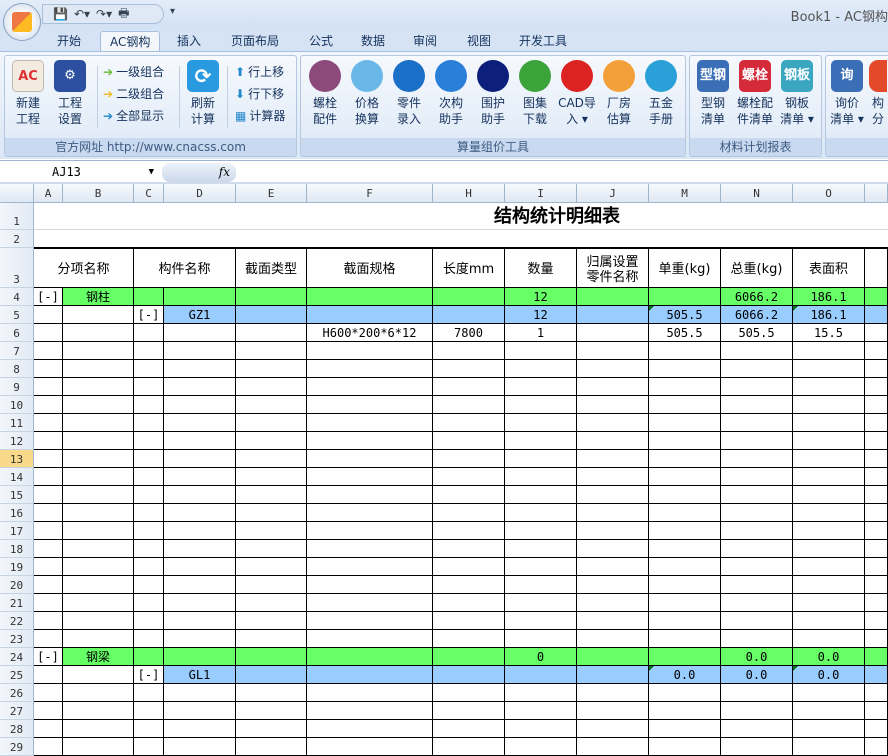 The width and height of the screenshot is (888, 756). What do you see at coordinates (685, 387) in the screenshot?
I see `cell-M9` at bounding box center [685, 387].